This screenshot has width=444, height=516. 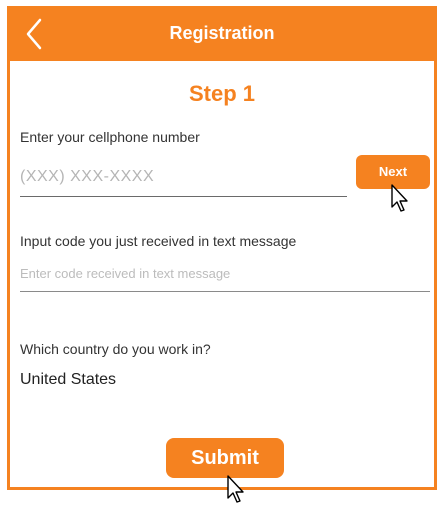 I want to click on submit-button: Submit, so click(x=225, y=458).